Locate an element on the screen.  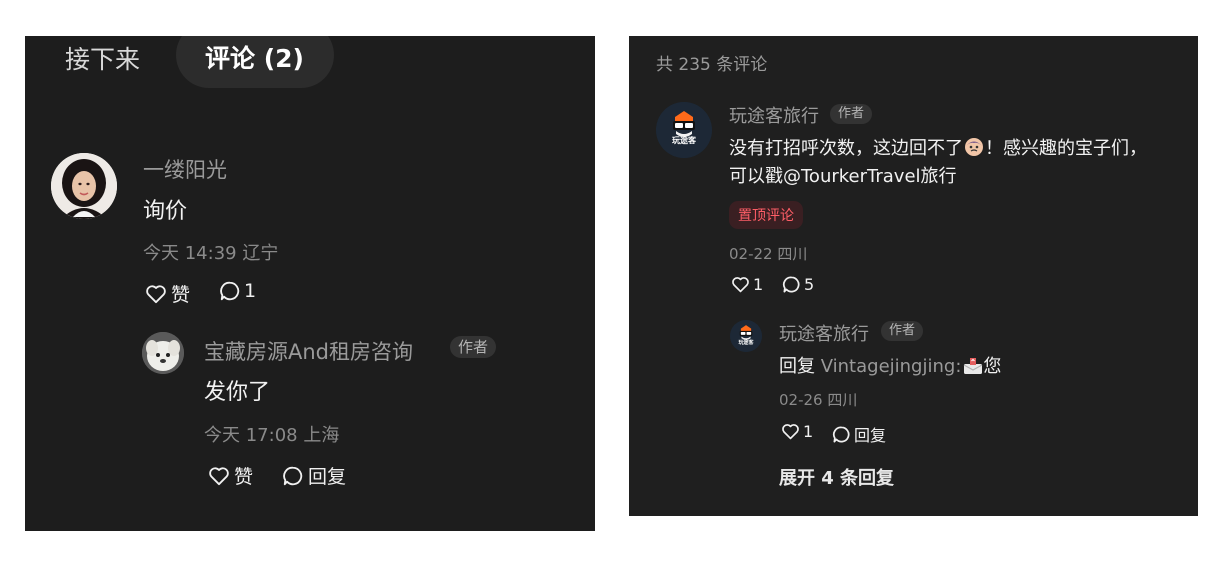
comment-text-line1: 没有打招呼次数，这边回不了 ！感兴趣的宝子们， is located at coordinates (938, 148).